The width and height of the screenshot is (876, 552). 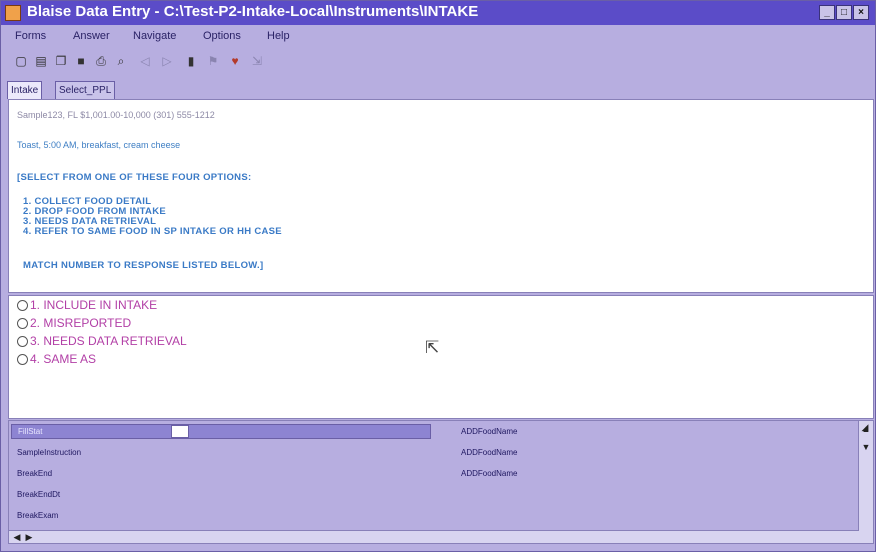 What do you see at coordinates (861, 12) in the screenshot?
I see `close-button: ×` at bounding box center [861, 12].